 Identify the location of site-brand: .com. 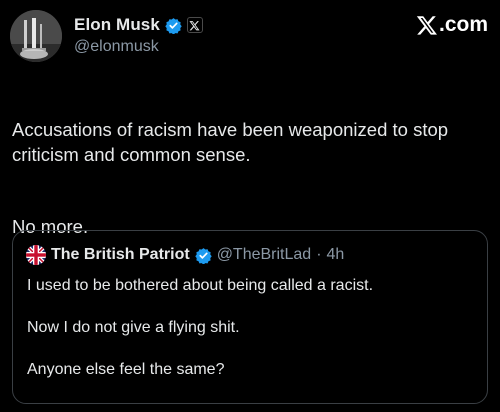
(452, 25).